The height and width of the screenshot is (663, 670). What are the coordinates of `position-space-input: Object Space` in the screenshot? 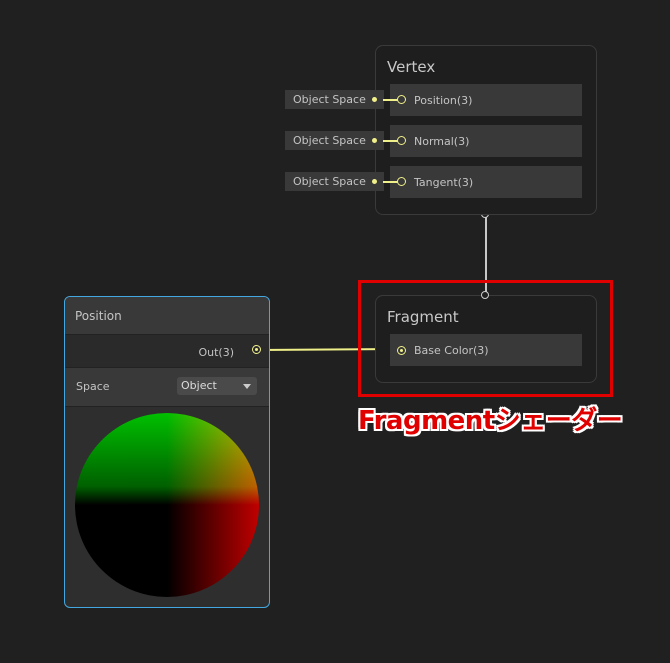 It's located at (334, 99).